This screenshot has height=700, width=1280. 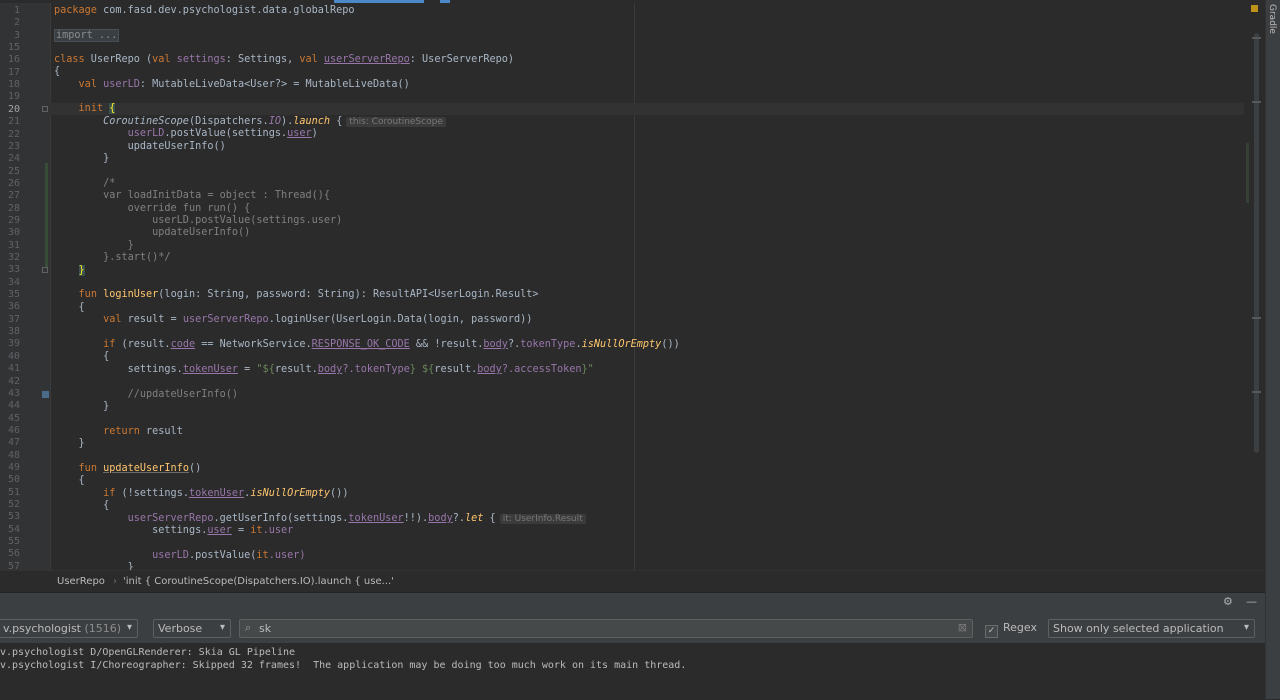 What do you see at coordinates (10, 431) in the screenshot?
I see `line-number: 46` at bounding box center [10, 431].